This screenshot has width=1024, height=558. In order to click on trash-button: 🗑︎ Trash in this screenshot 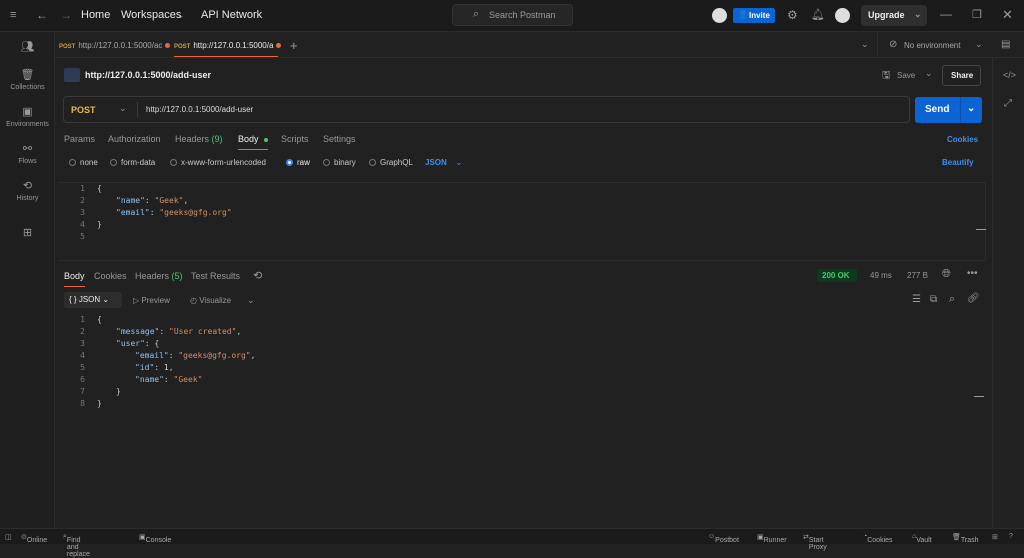, I will do `click(965, 538)`.